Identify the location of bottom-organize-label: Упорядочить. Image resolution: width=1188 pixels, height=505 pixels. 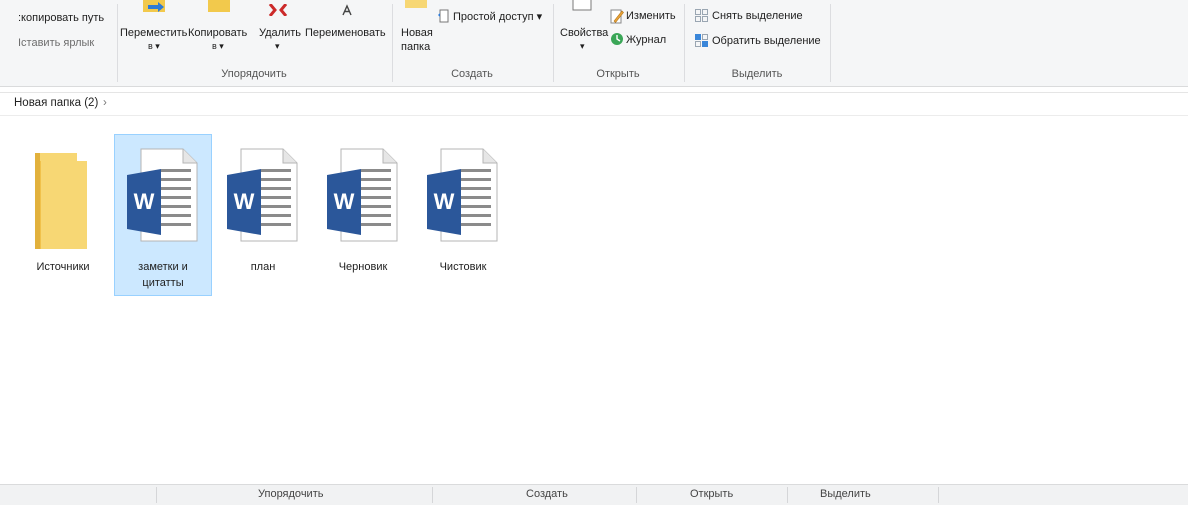
(291, 494).